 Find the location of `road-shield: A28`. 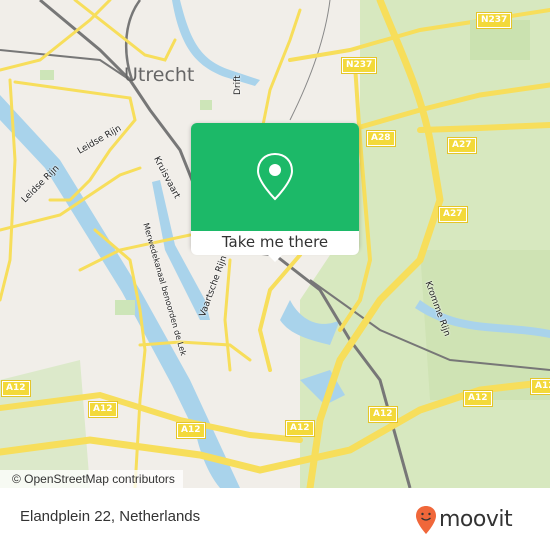

road-shield: A28 is located at coordinates (381, 138).